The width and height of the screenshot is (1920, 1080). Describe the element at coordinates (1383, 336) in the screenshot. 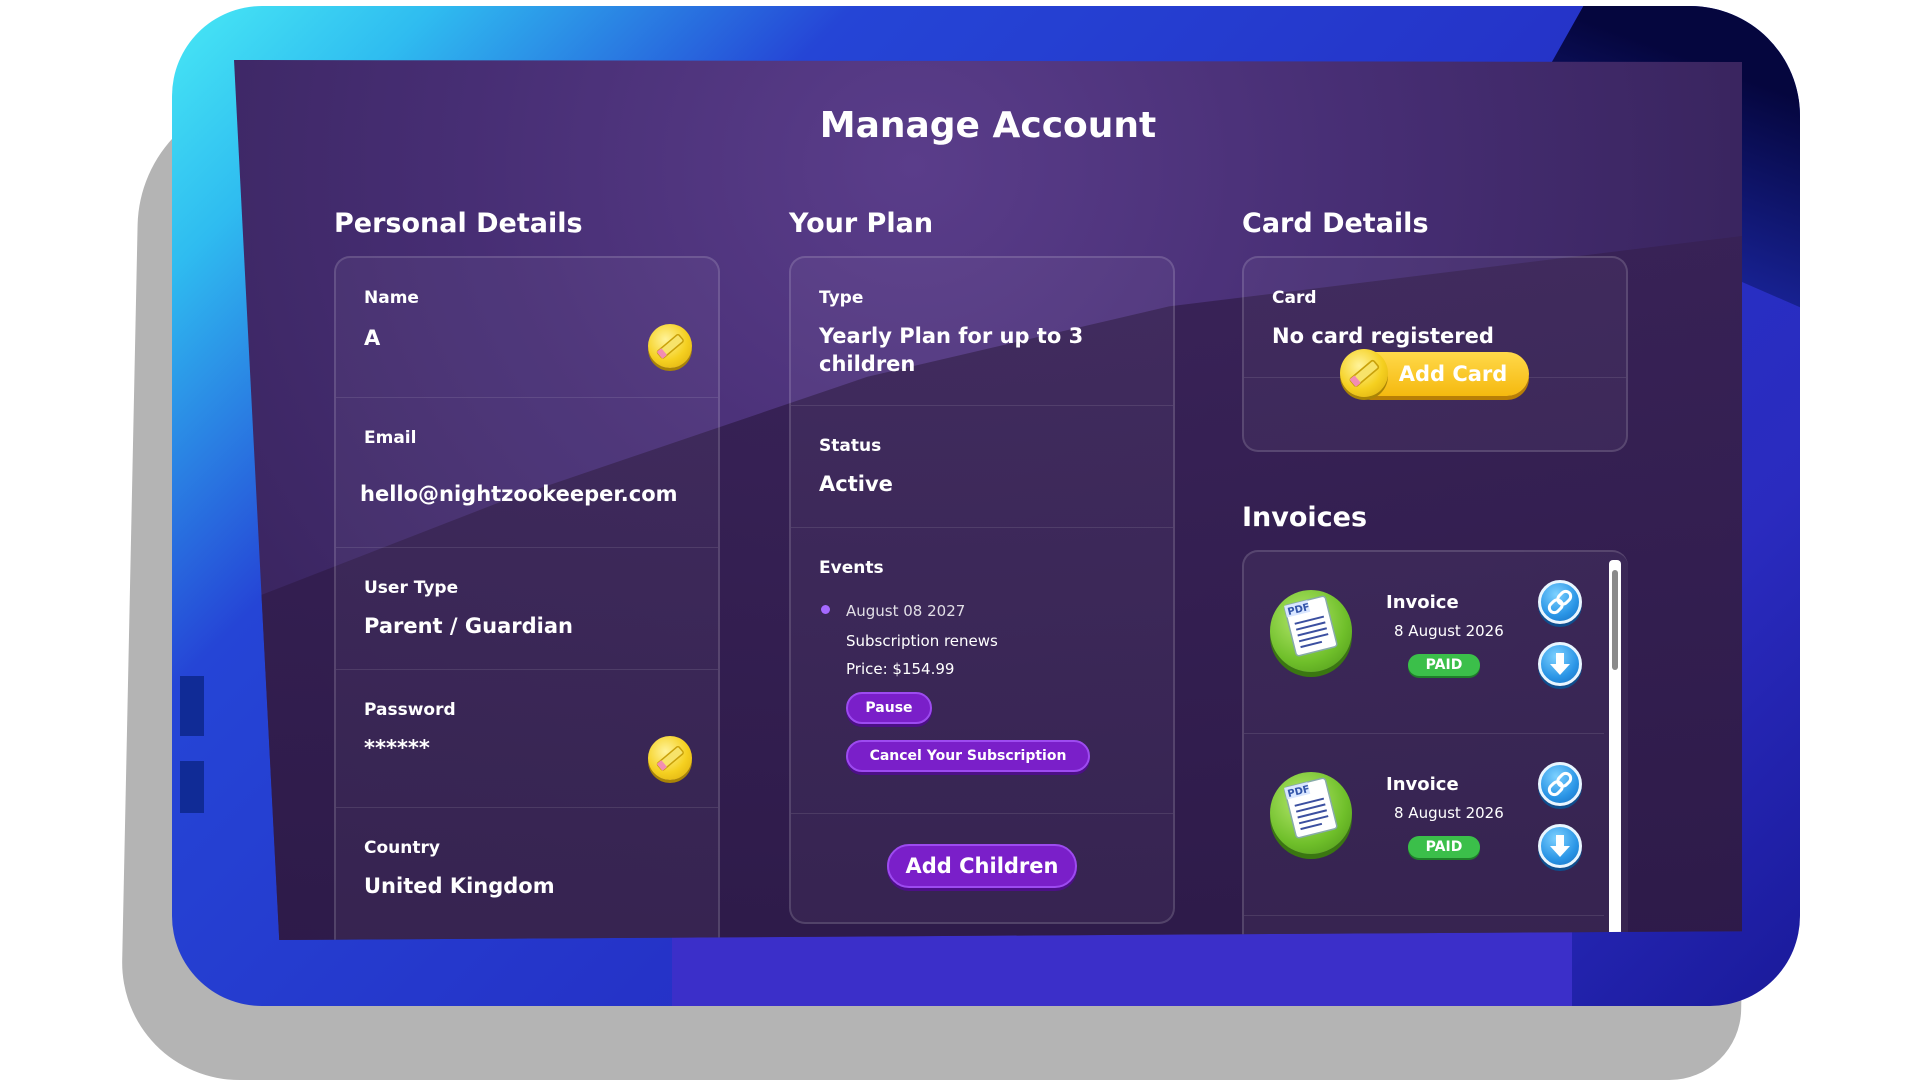

I see `card-value: No card registered` at that location.